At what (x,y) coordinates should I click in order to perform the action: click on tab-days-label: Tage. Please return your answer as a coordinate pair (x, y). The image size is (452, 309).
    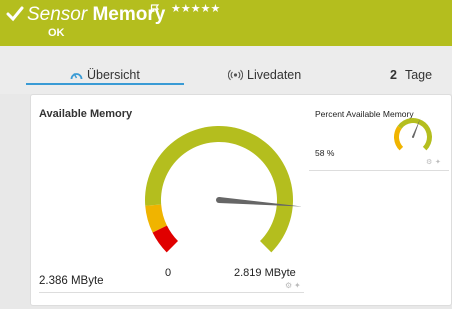
    Looking at the image, I should click on (418, 75).